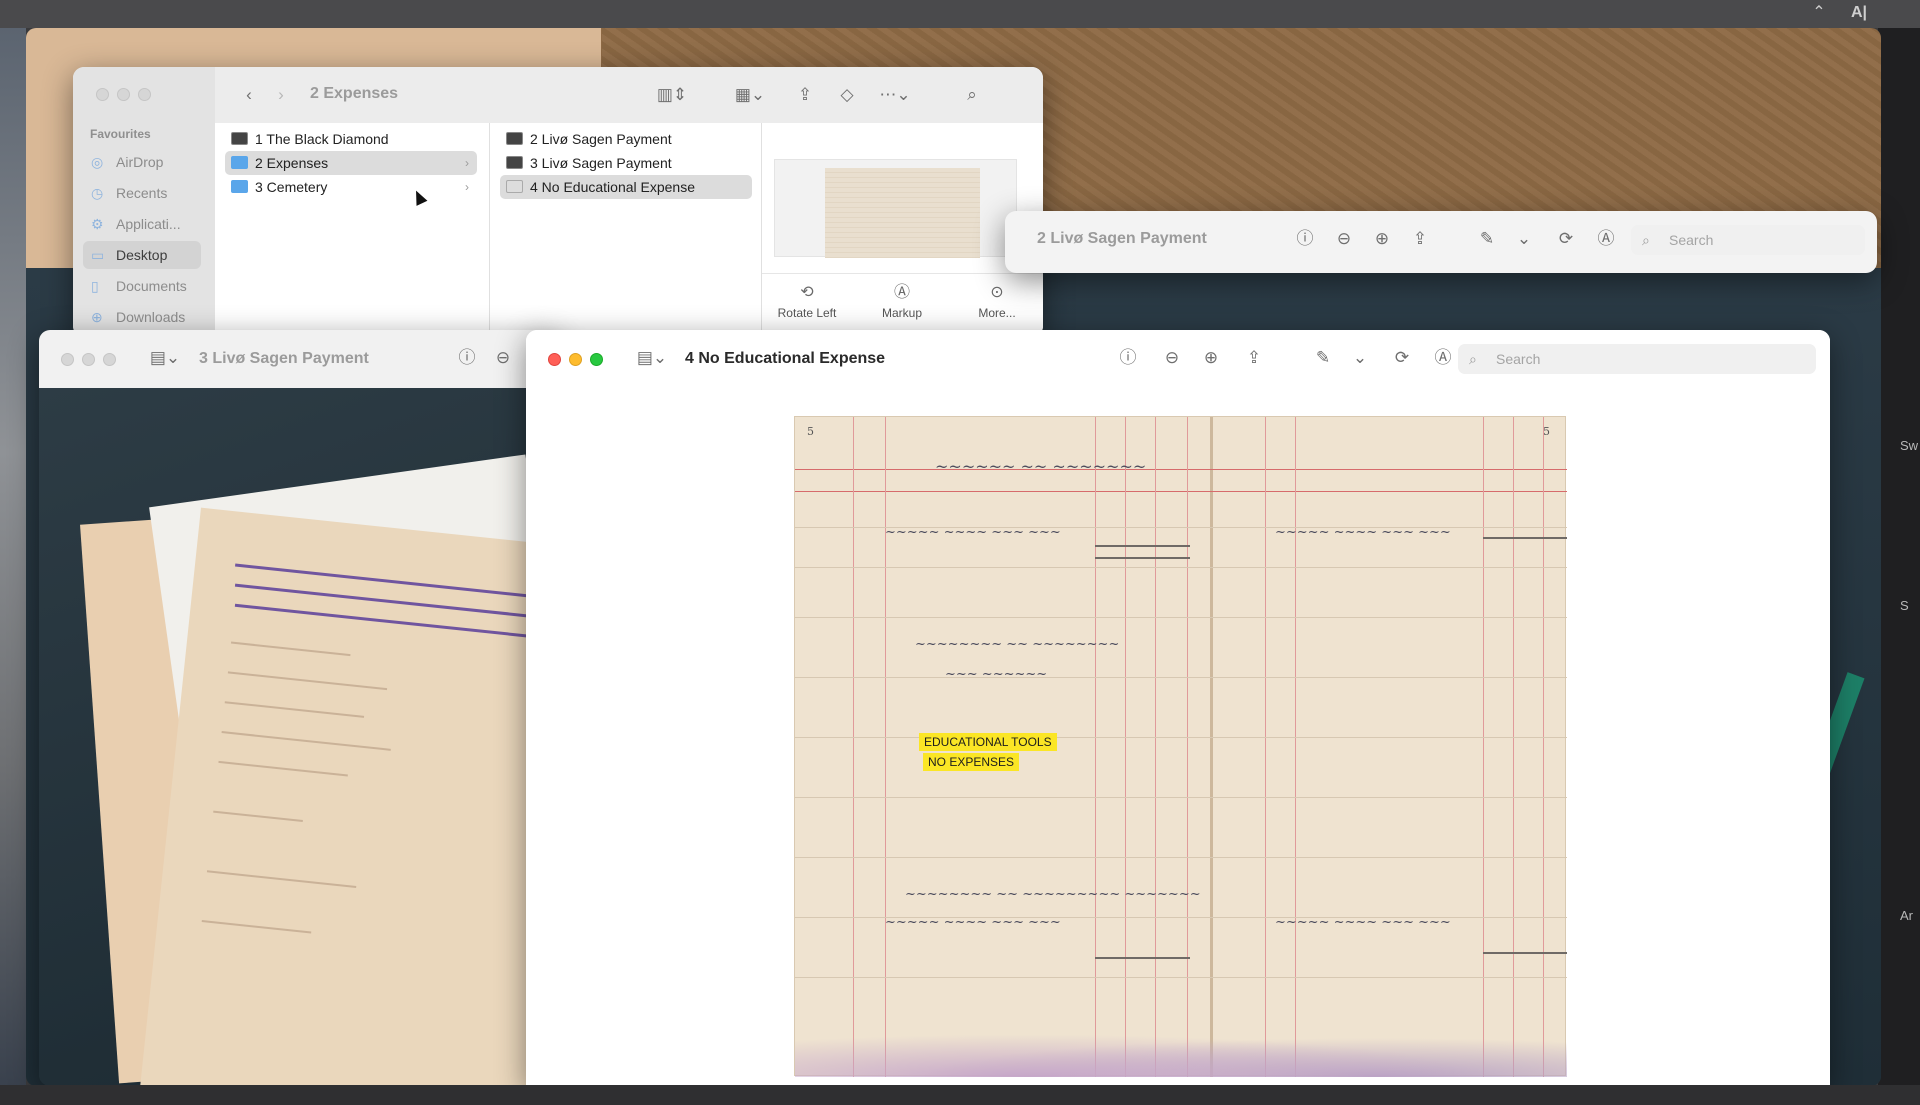  What do you see at coordinates (351, 187) in the screenshot?
I see `list-item: 3 Cemetery ›` at bounding box center [351, 187].